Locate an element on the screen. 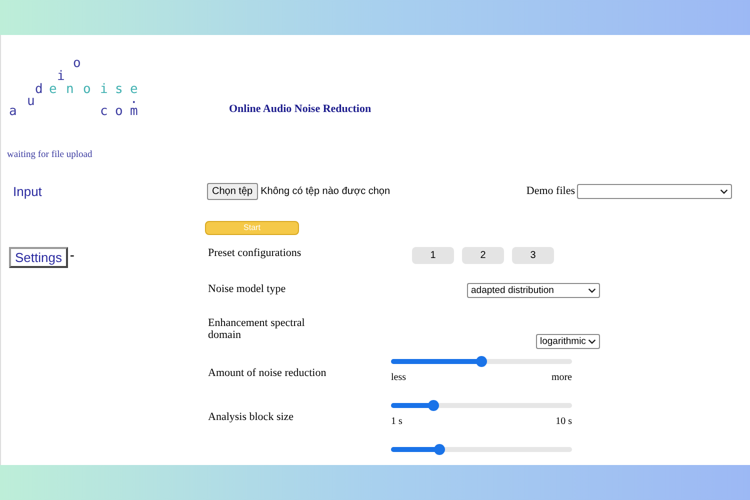  logo-letter: c is located at coordinates (104, 112).